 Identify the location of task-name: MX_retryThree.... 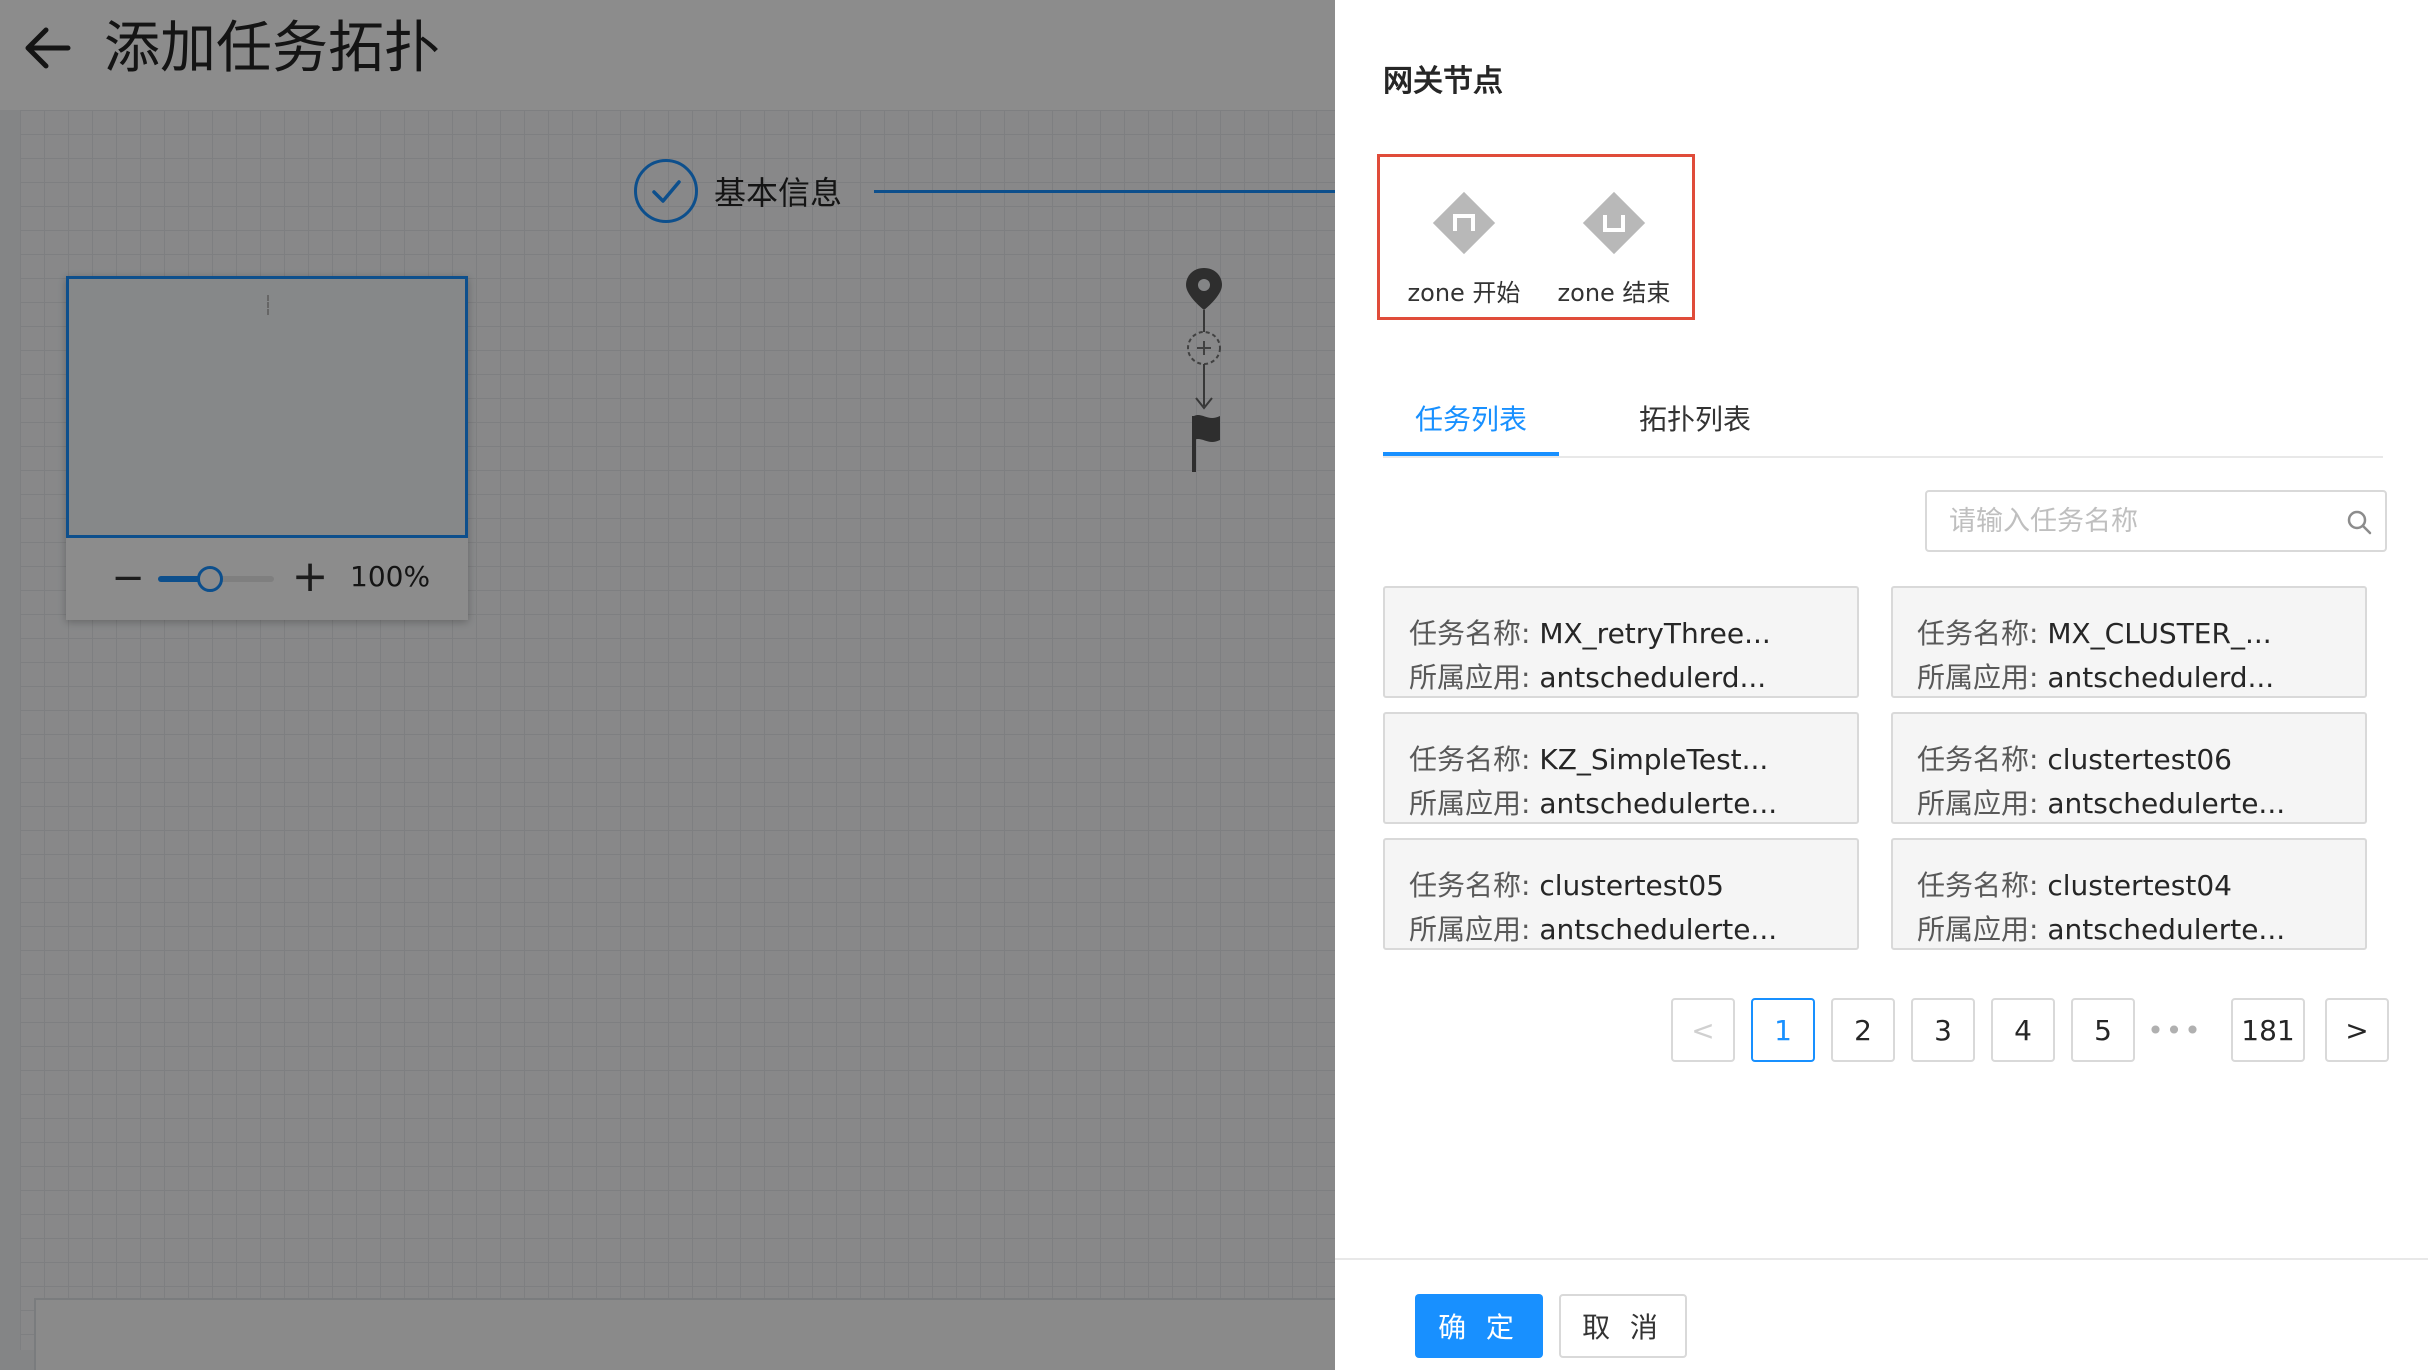
(1655, 633).